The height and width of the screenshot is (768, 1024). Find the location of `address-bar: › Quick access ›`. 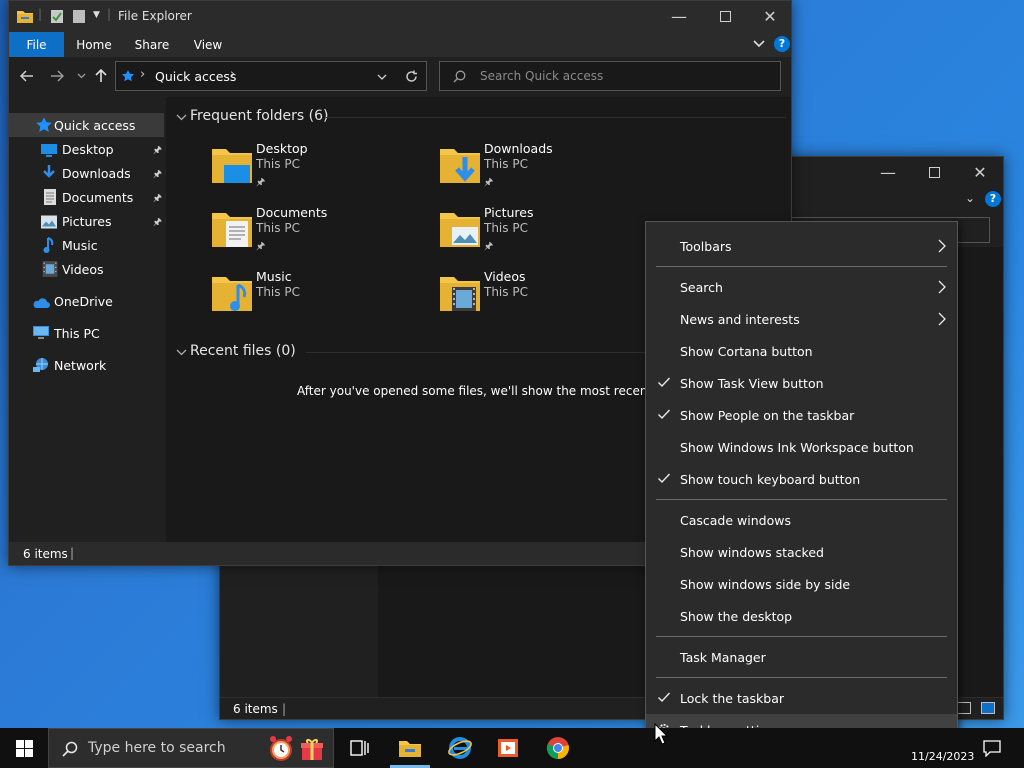

address-bar: › Quick access › is located at coordinates (271, 76).